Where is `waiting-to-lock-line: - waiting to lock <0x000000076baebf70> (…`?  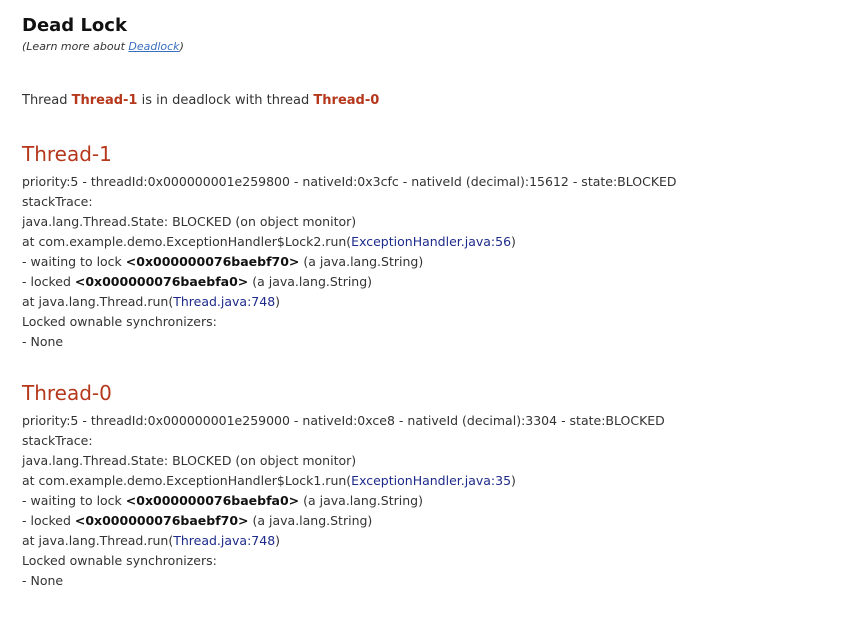
waiting-to-lock-line: - waiting to lock <0x000000076baebf70> (… is located at coordinates (430, 262).